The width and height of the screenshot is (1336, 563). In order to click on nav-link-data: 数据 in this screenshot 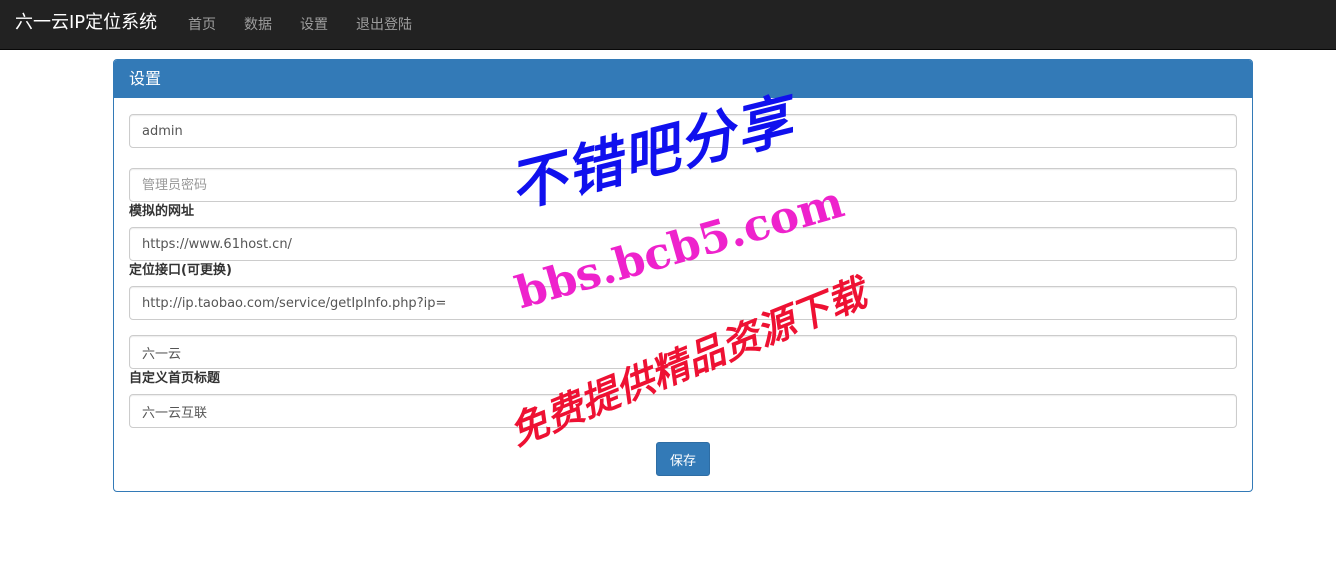, I will do `click(258, 25)`.